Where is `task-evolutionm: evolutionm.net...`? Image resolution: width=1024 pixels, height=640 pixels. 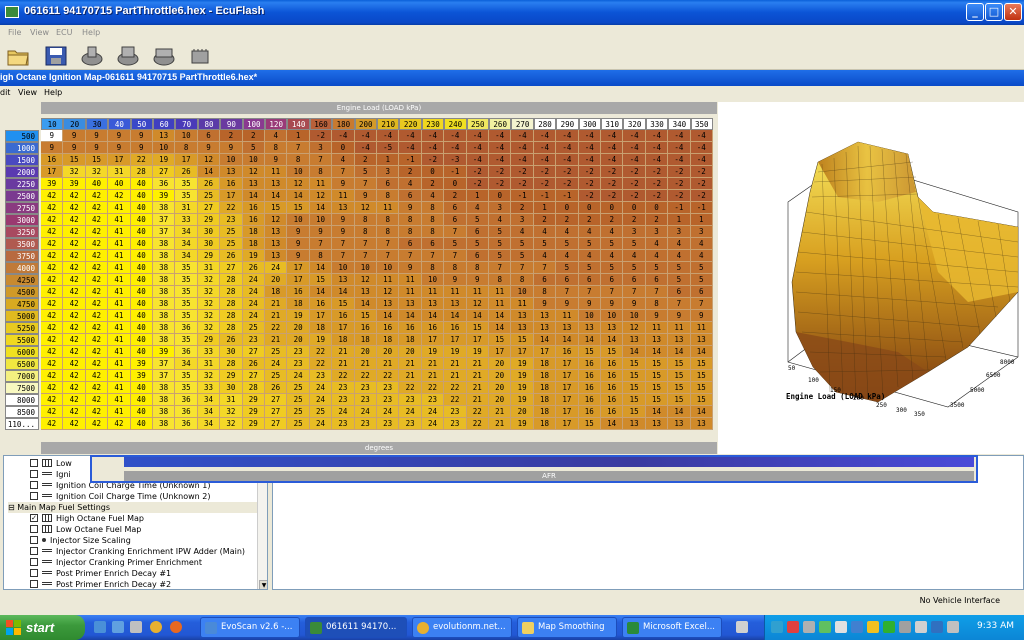 task-evolutionm: evolutionm.net... is located at coordinates (462, 627).